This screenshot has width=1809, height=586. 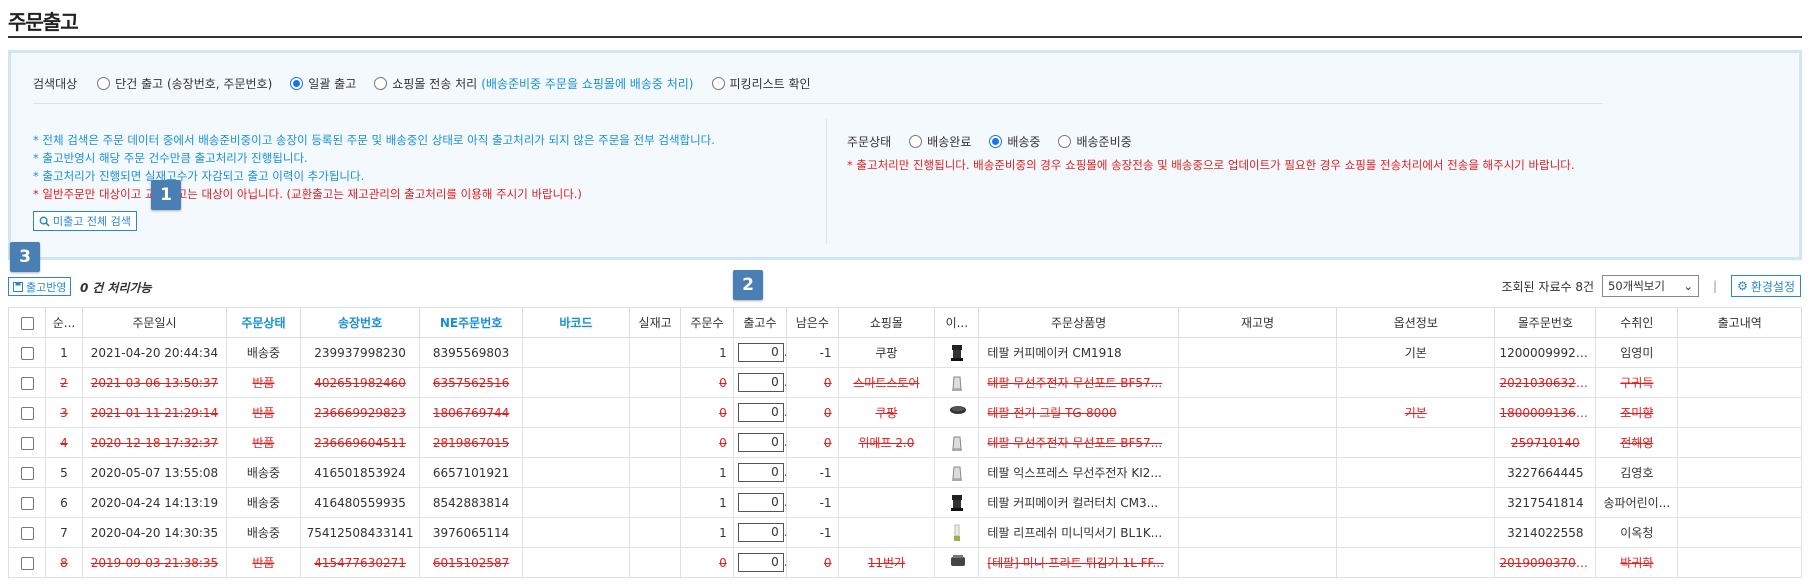 What do you see at coordinates (812, 322) in the screenshot?
I see `col-remain: 남은수` at bounding box center [812, 322].